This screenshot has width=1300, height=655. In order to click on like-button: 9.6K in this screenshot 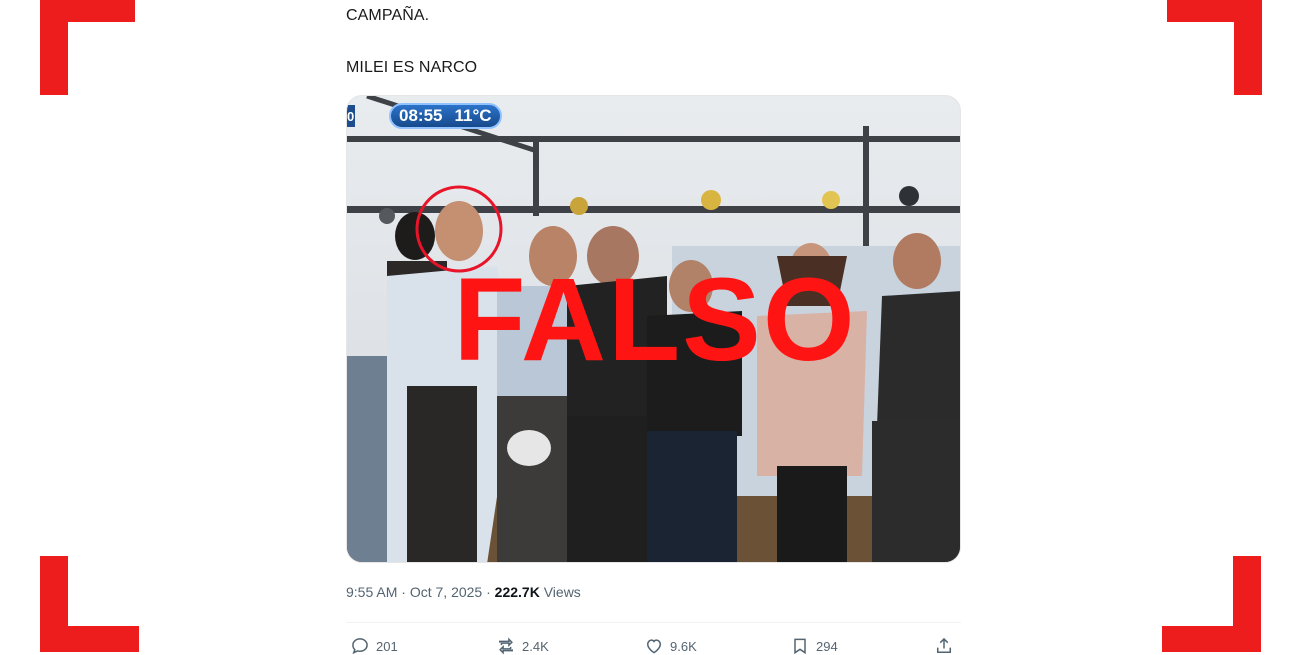, I will do `click(670, 645)`.